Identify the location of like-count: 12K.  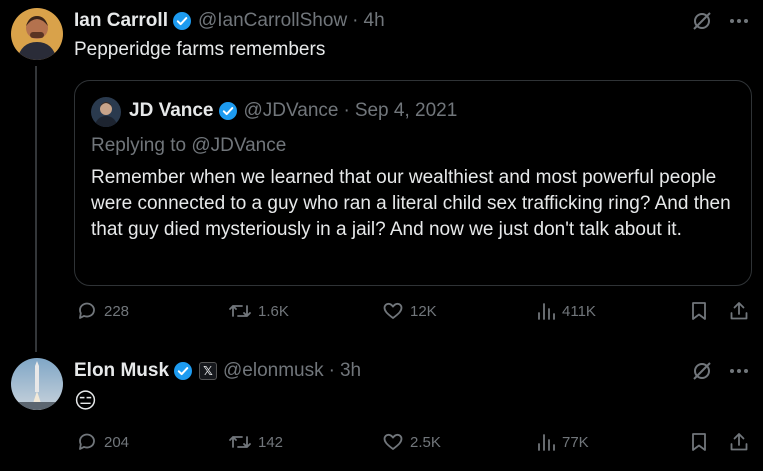
(423, 311).